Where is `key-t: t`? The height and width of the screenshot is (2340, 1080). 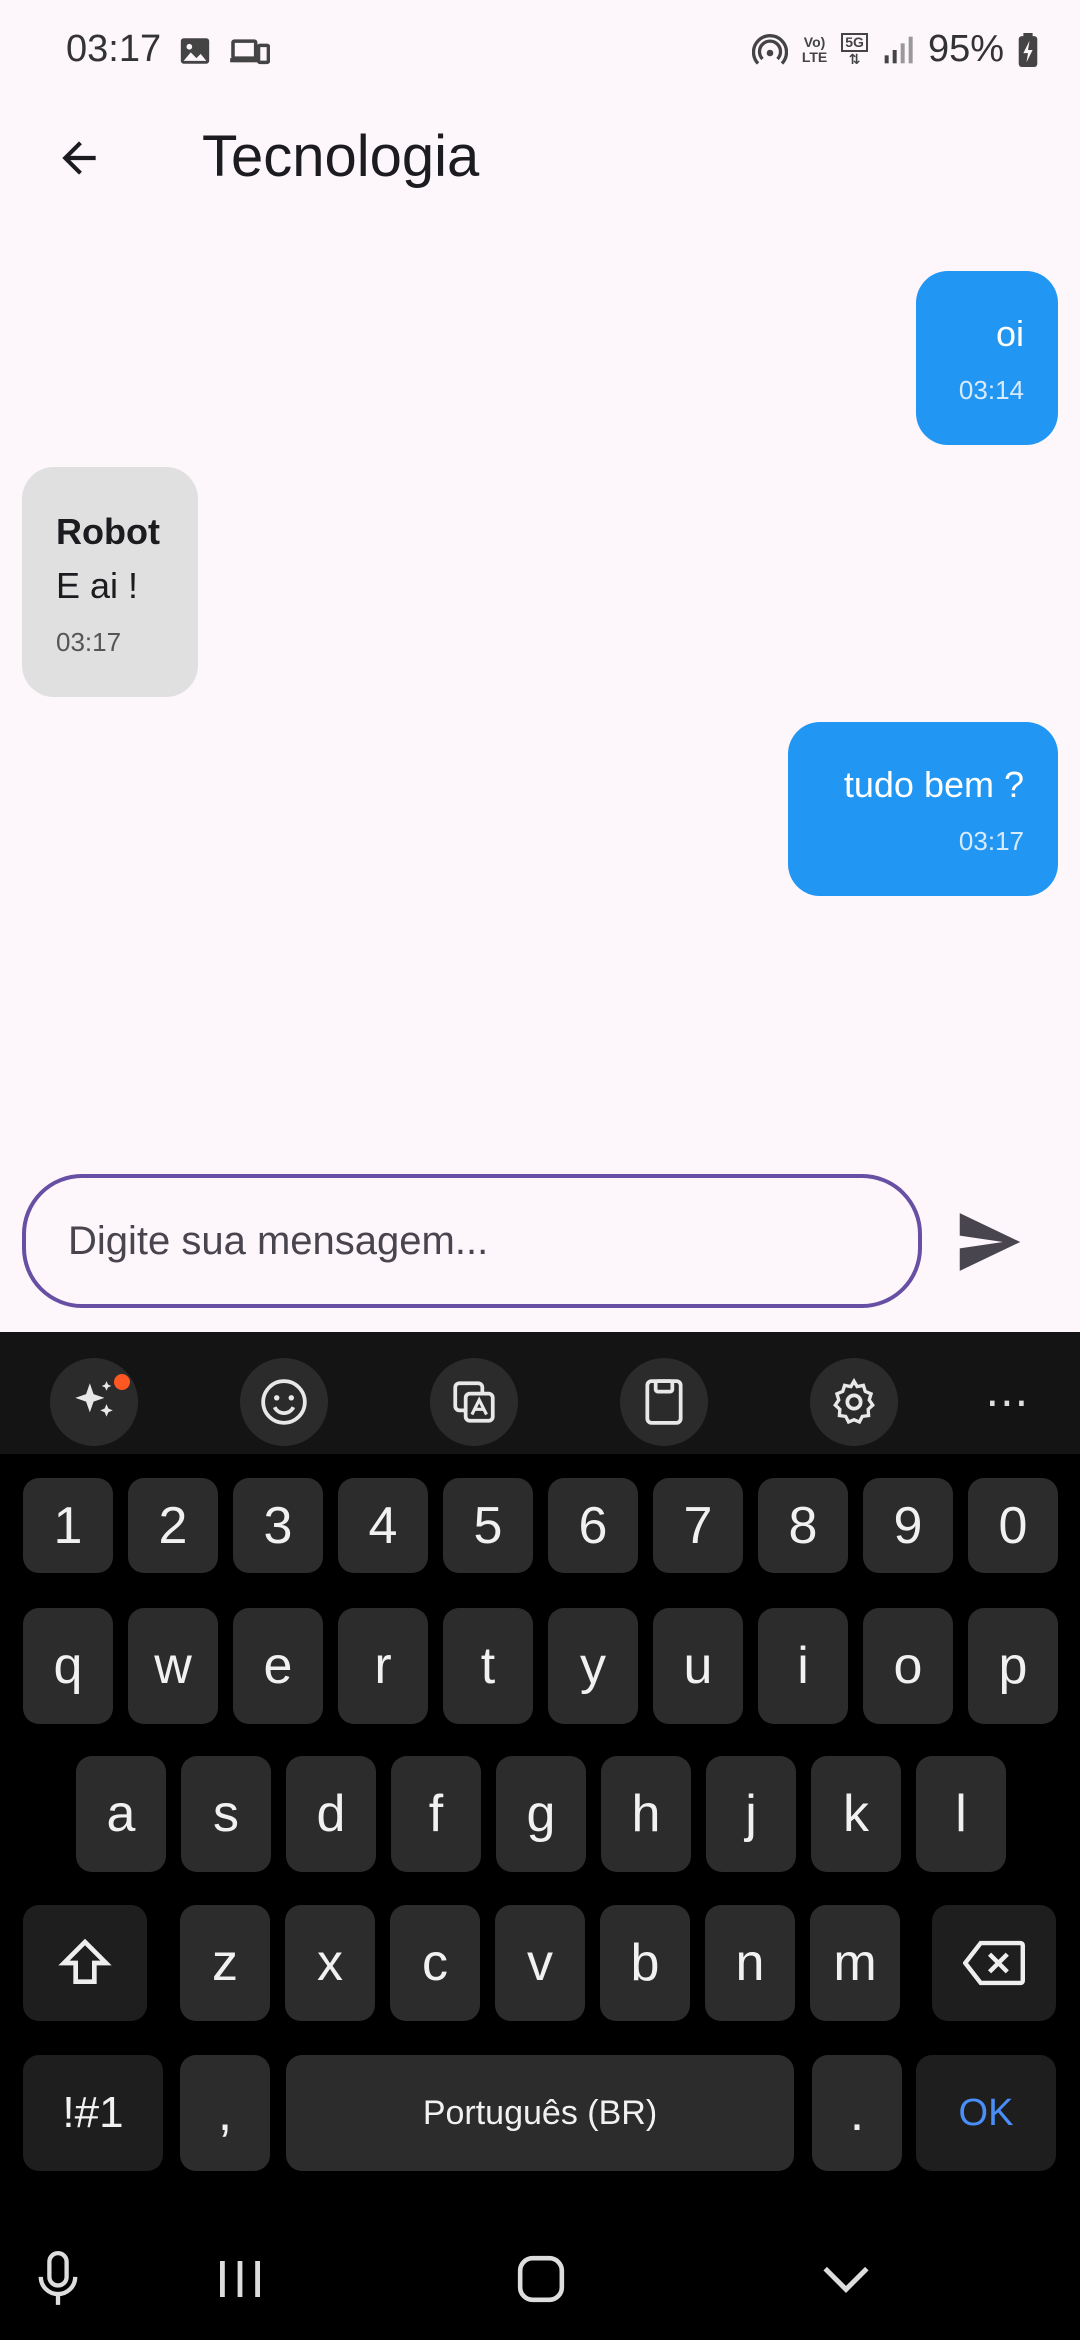
key-t: t is located at coordinates (488, 1666).